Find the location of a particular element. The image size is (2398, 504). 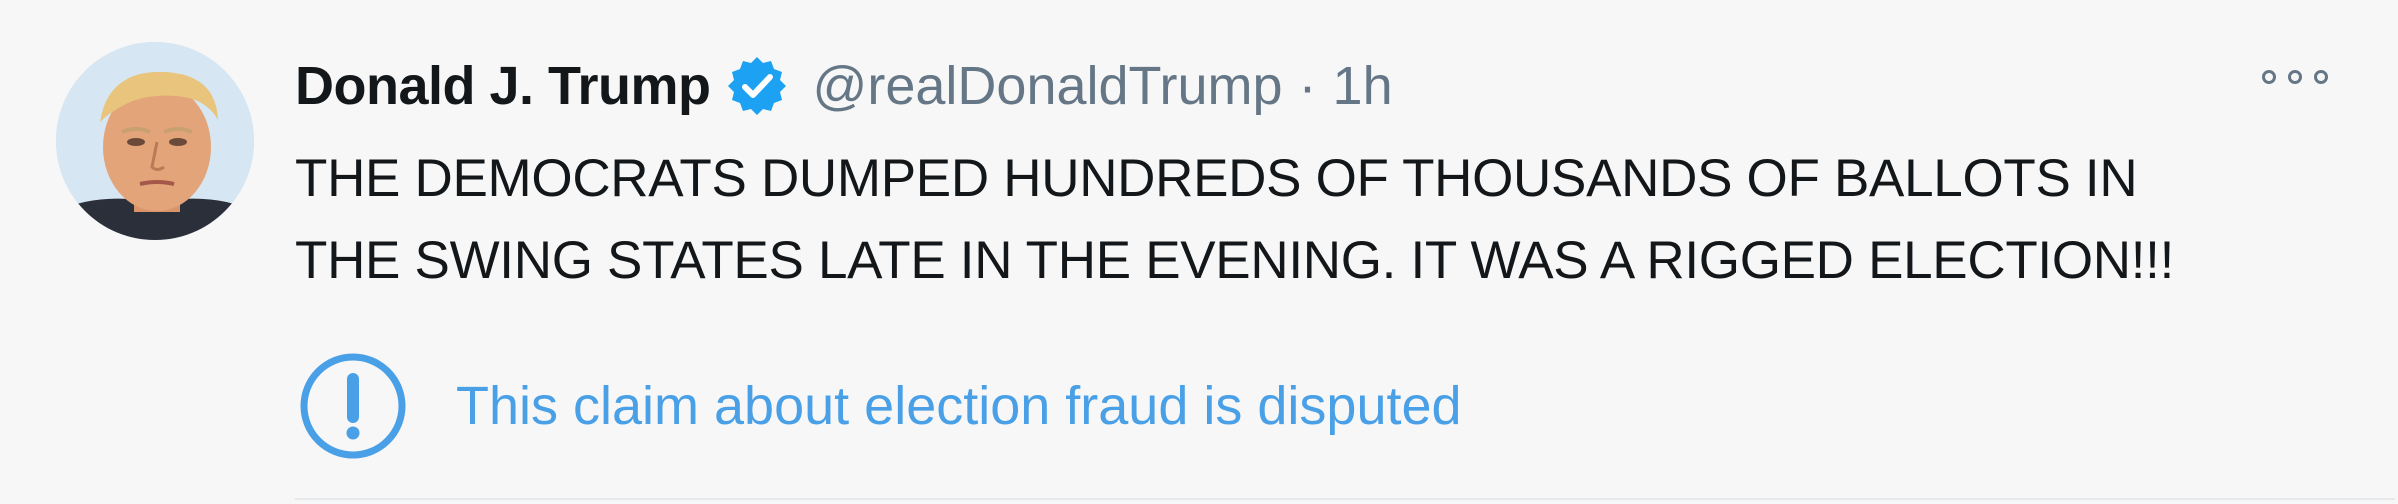

verified-badge-icon is located at coordinates (757, 86).